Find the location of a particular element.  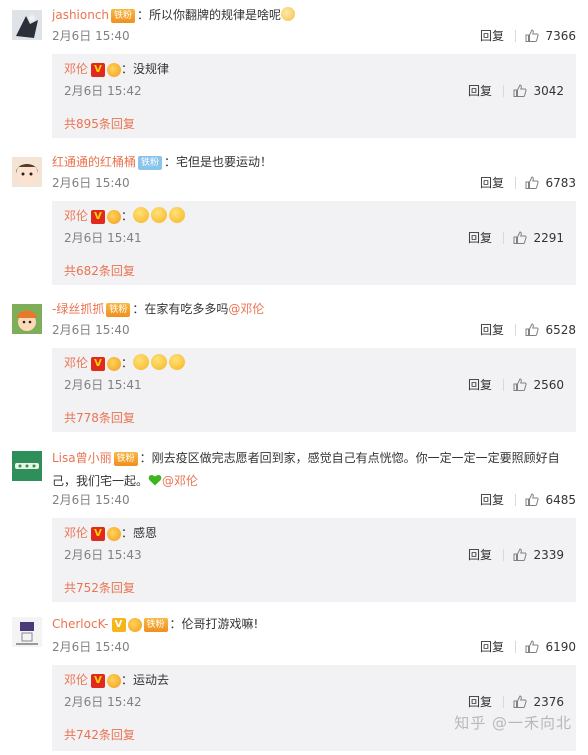

like-button: 2376 is located at coordinates (538, 702).